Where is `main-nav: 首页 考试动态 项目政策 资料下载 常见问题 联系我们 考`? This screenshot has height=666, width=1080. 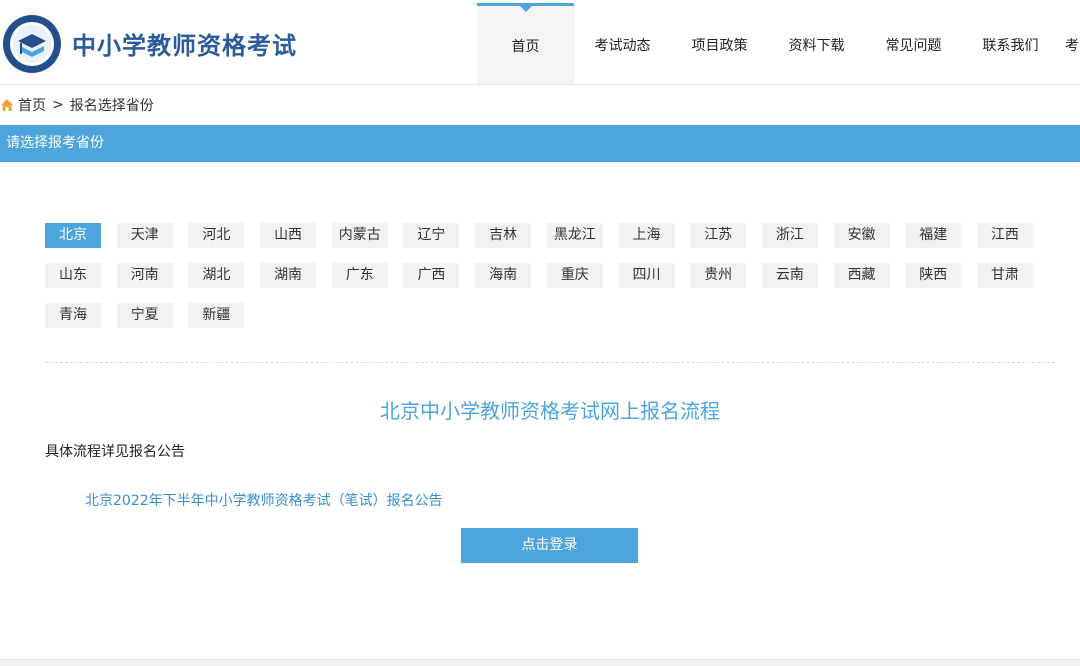 main-nav: 首页 考试动态 项目政策 资料下载 常见问题 联系我们 考 is located at coordinates (778, 43).